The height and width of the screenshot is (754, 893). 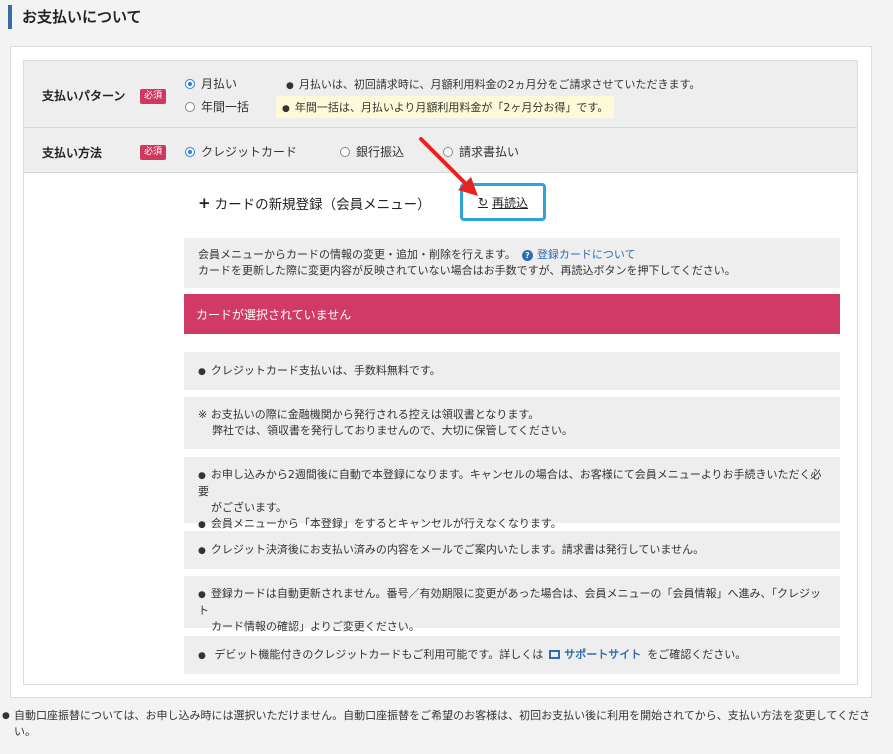 What do you see at coordinates (369, 414) in the screenshot?
I see `notice-receipt-line1: ※ お支払いの際に金融機関から発行される控えは領収書となります。` at bounding box center [369, 414].